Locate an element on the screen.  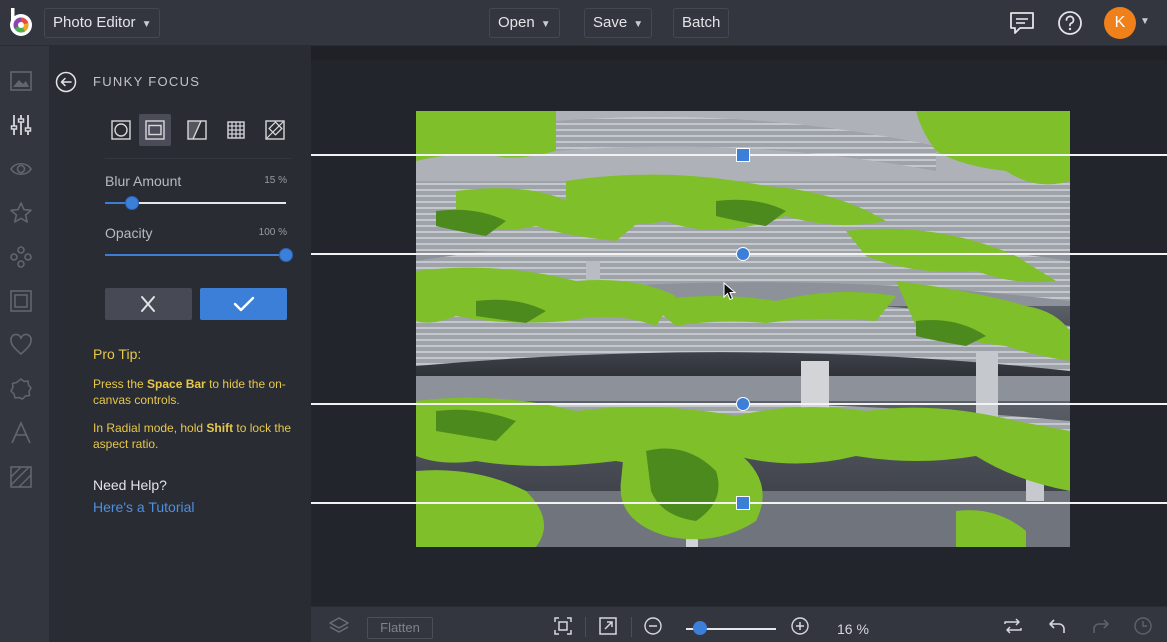
focus-mode-selector is located at coordinates (198, 131).